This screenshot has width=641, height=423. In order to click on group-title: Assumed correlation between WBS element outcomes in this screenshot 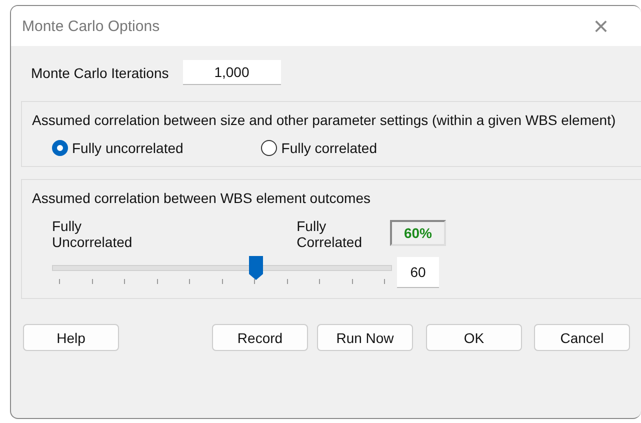, I will do `click(202, 198)`.